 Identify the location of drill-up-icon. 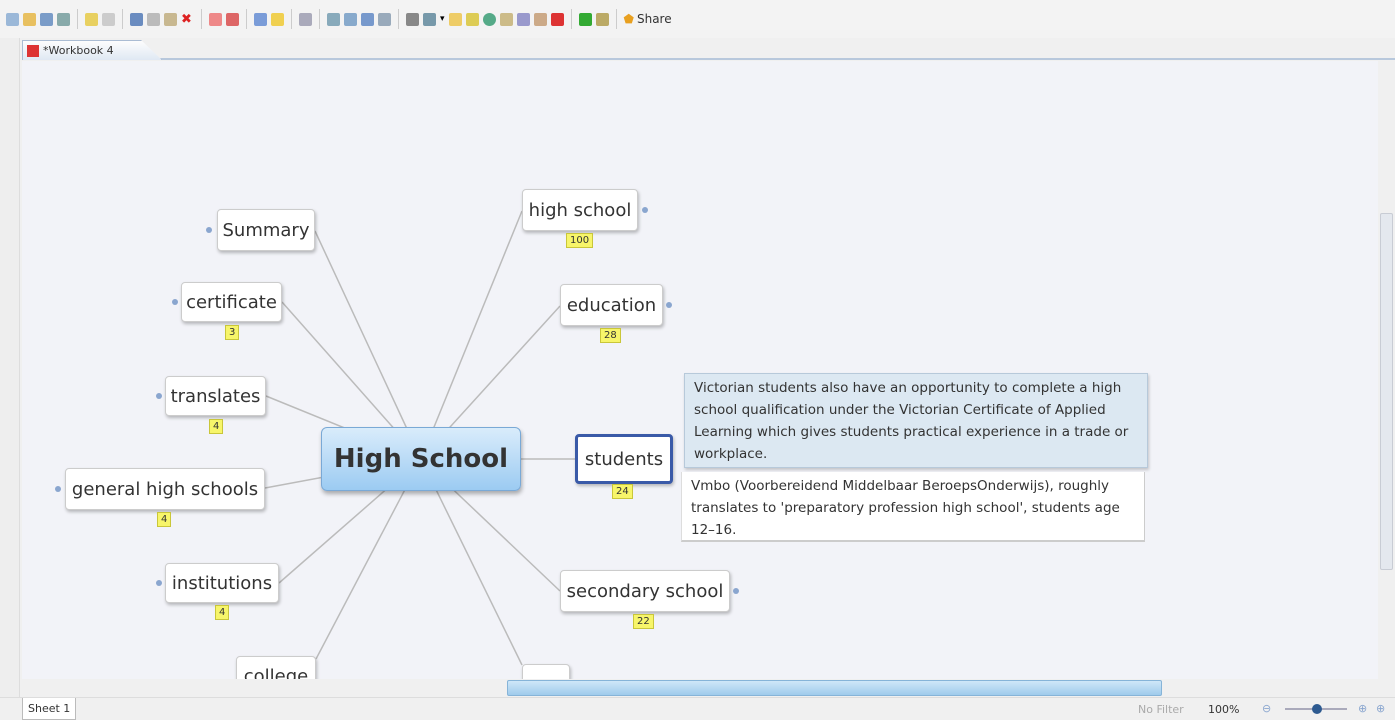
(602, 19).